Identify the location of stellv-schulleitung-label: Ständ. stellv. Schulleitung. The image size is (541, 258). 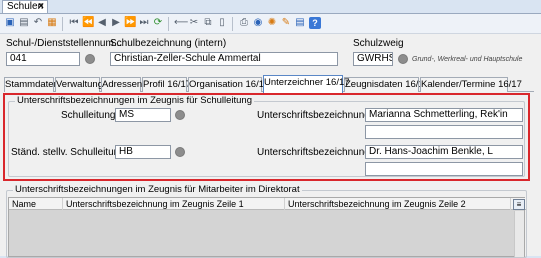
(68, 152).